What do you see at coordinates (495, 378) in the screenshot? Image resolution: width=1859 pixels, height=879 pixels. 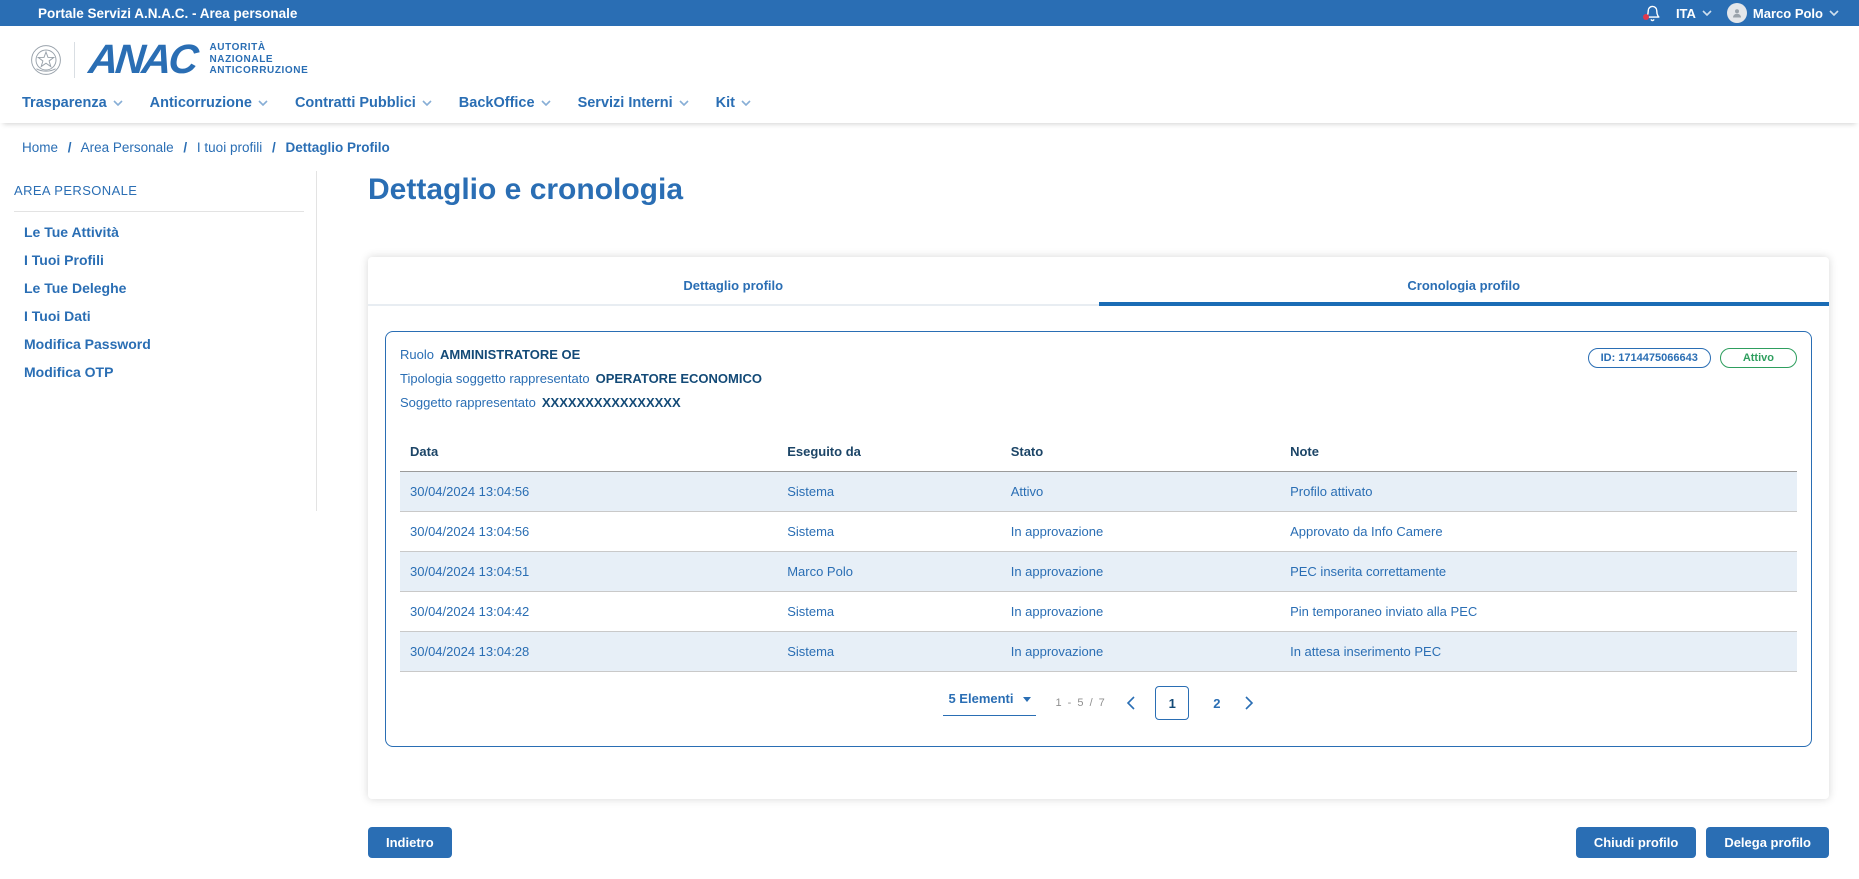 I see `subject-type-label: Tipologia soggetto rappresentato` at bounding box center [495, 378].